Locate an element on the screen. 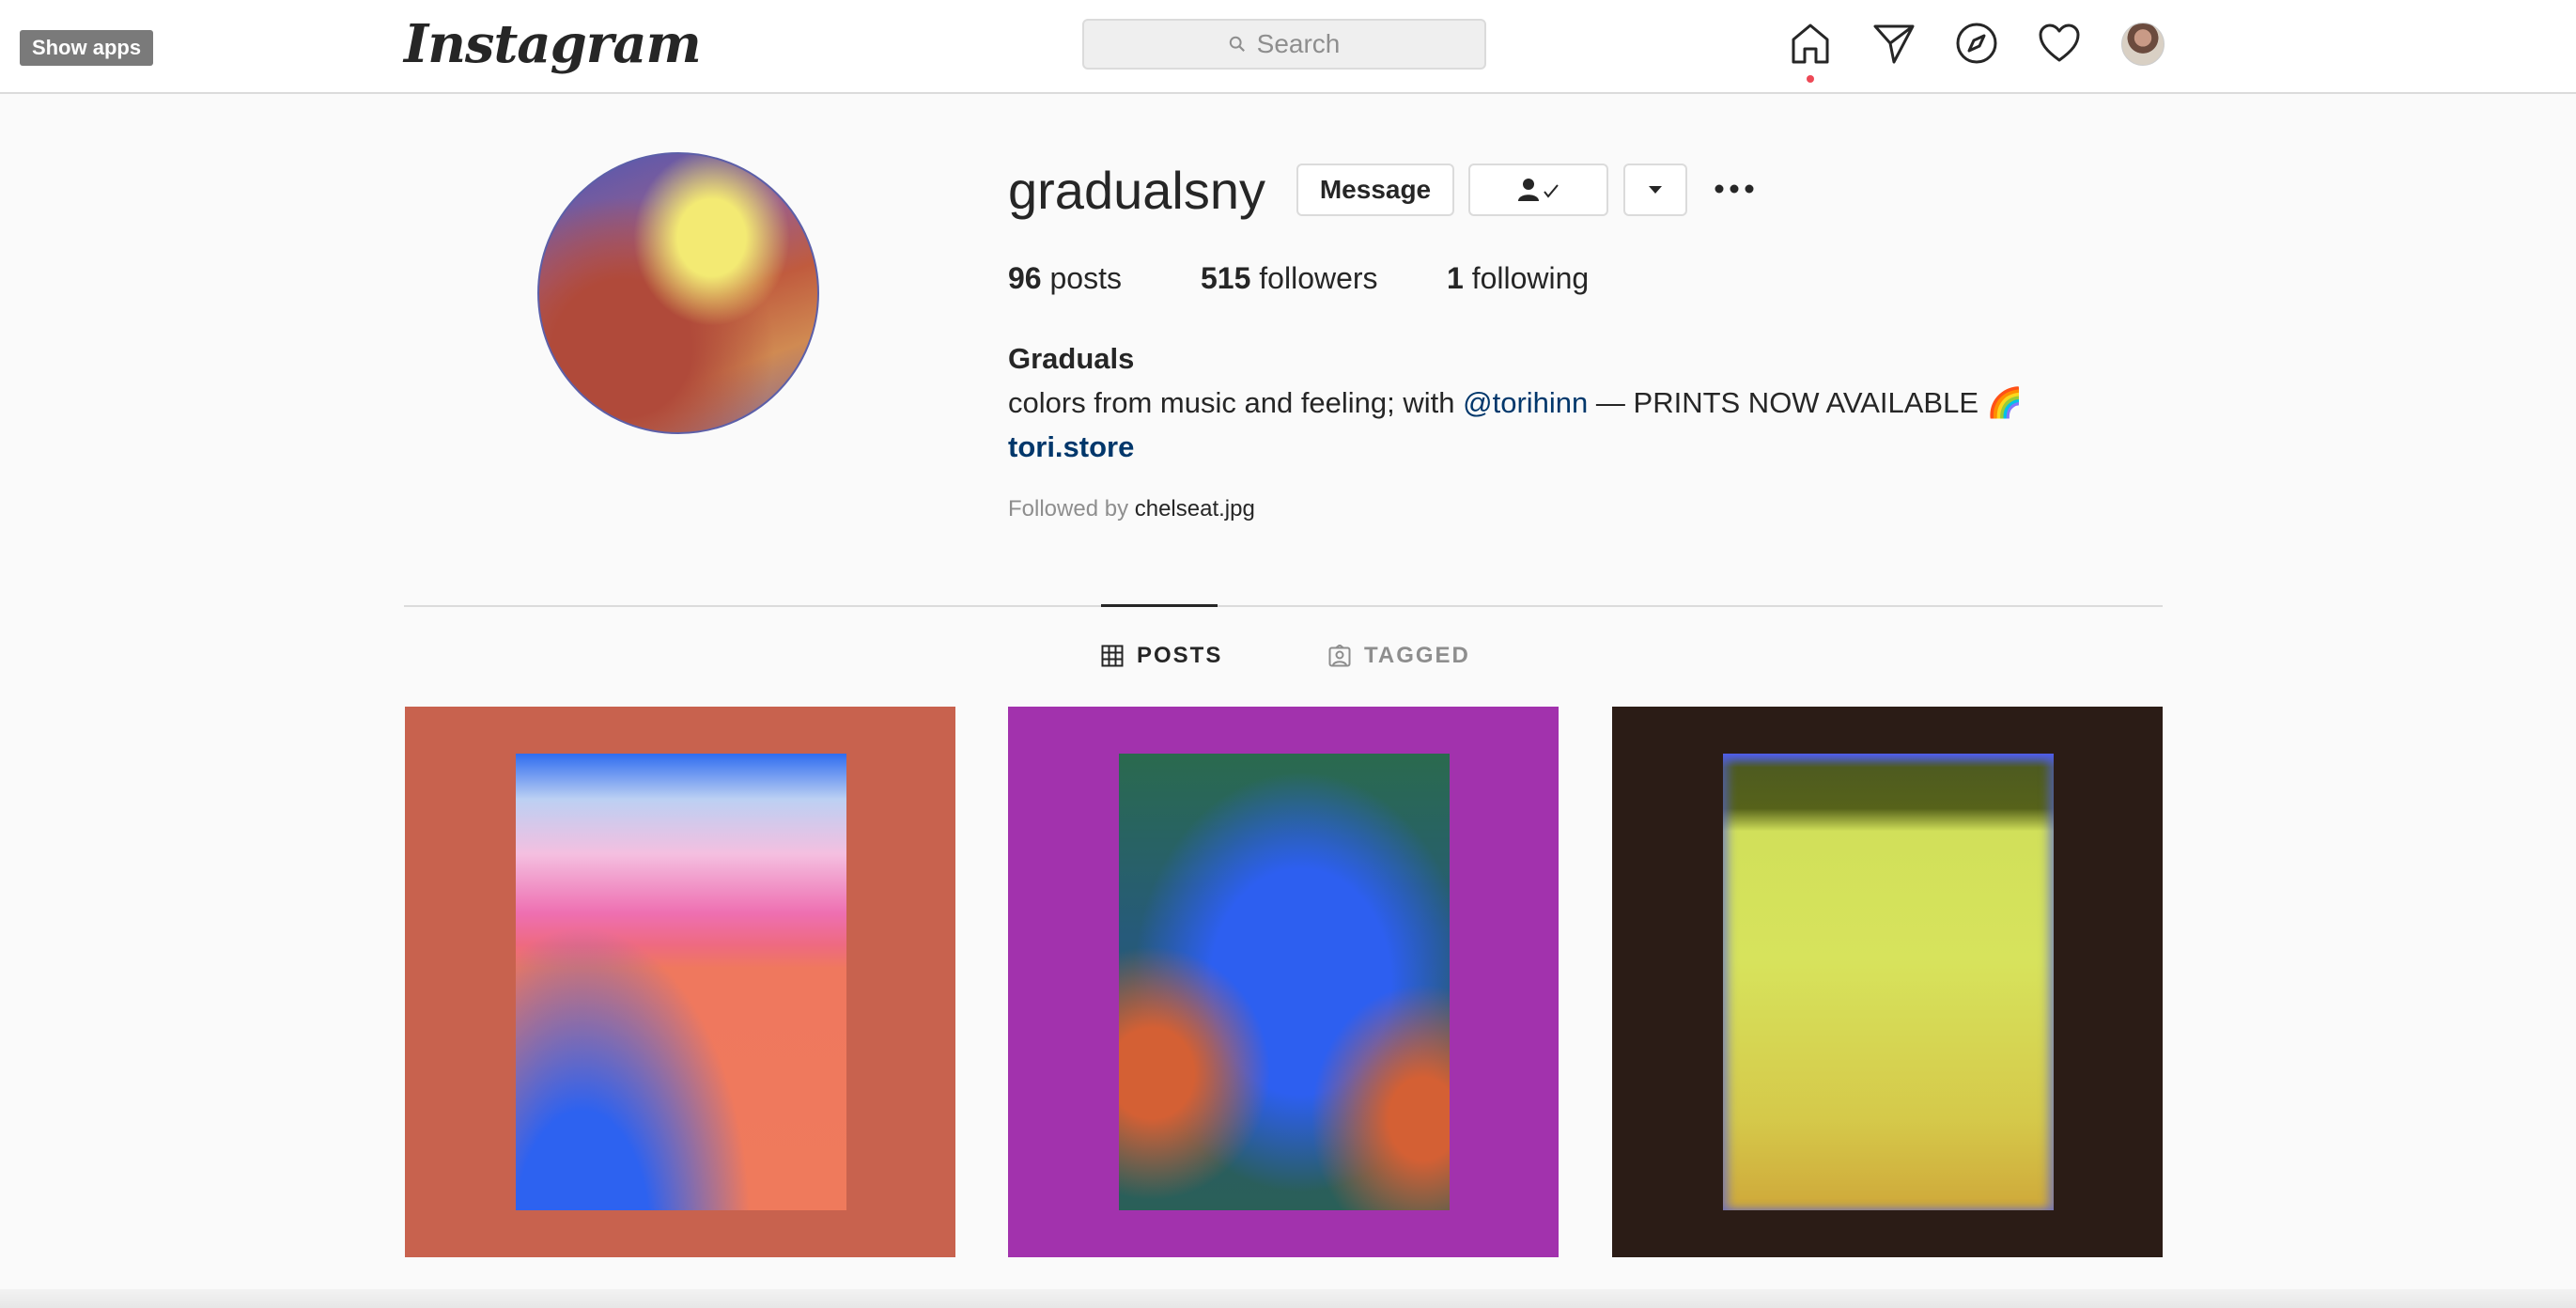 This screenshot has height=1308, width=2576. message-button: Message is located at coordinates (1375, 190).